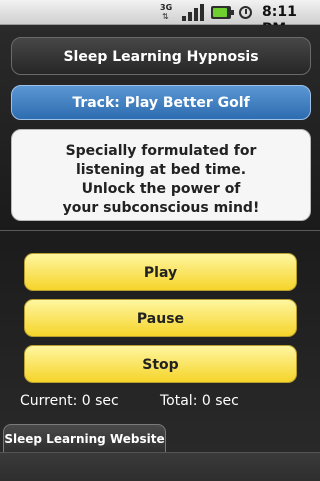 Image resolution: width=320 pixels, height=481 pixels. What do you see at coordinates (160, 364) in the screenshot?
I see `stop-button: Stop` at bounding box center [160, 364].